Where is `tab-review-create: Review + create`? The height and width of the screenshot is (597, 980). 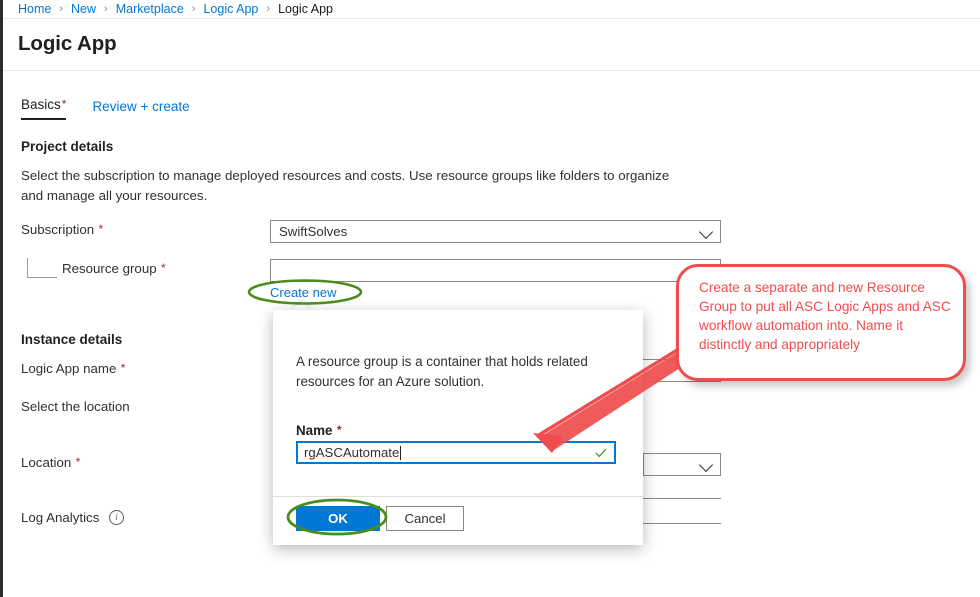
tab-review-create: Review + create is located at coordinates (140, 109).